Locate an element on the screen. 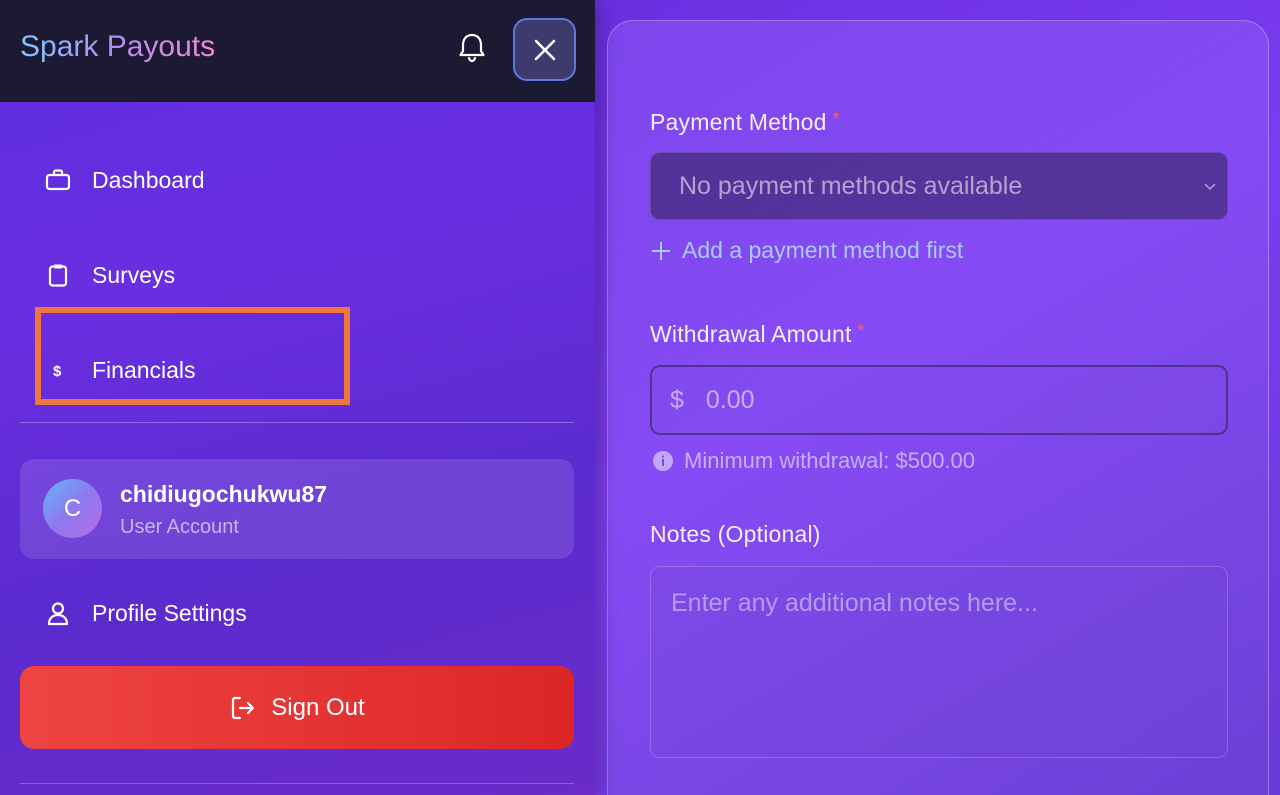  avatar: C is located at coordinates (72, 508).